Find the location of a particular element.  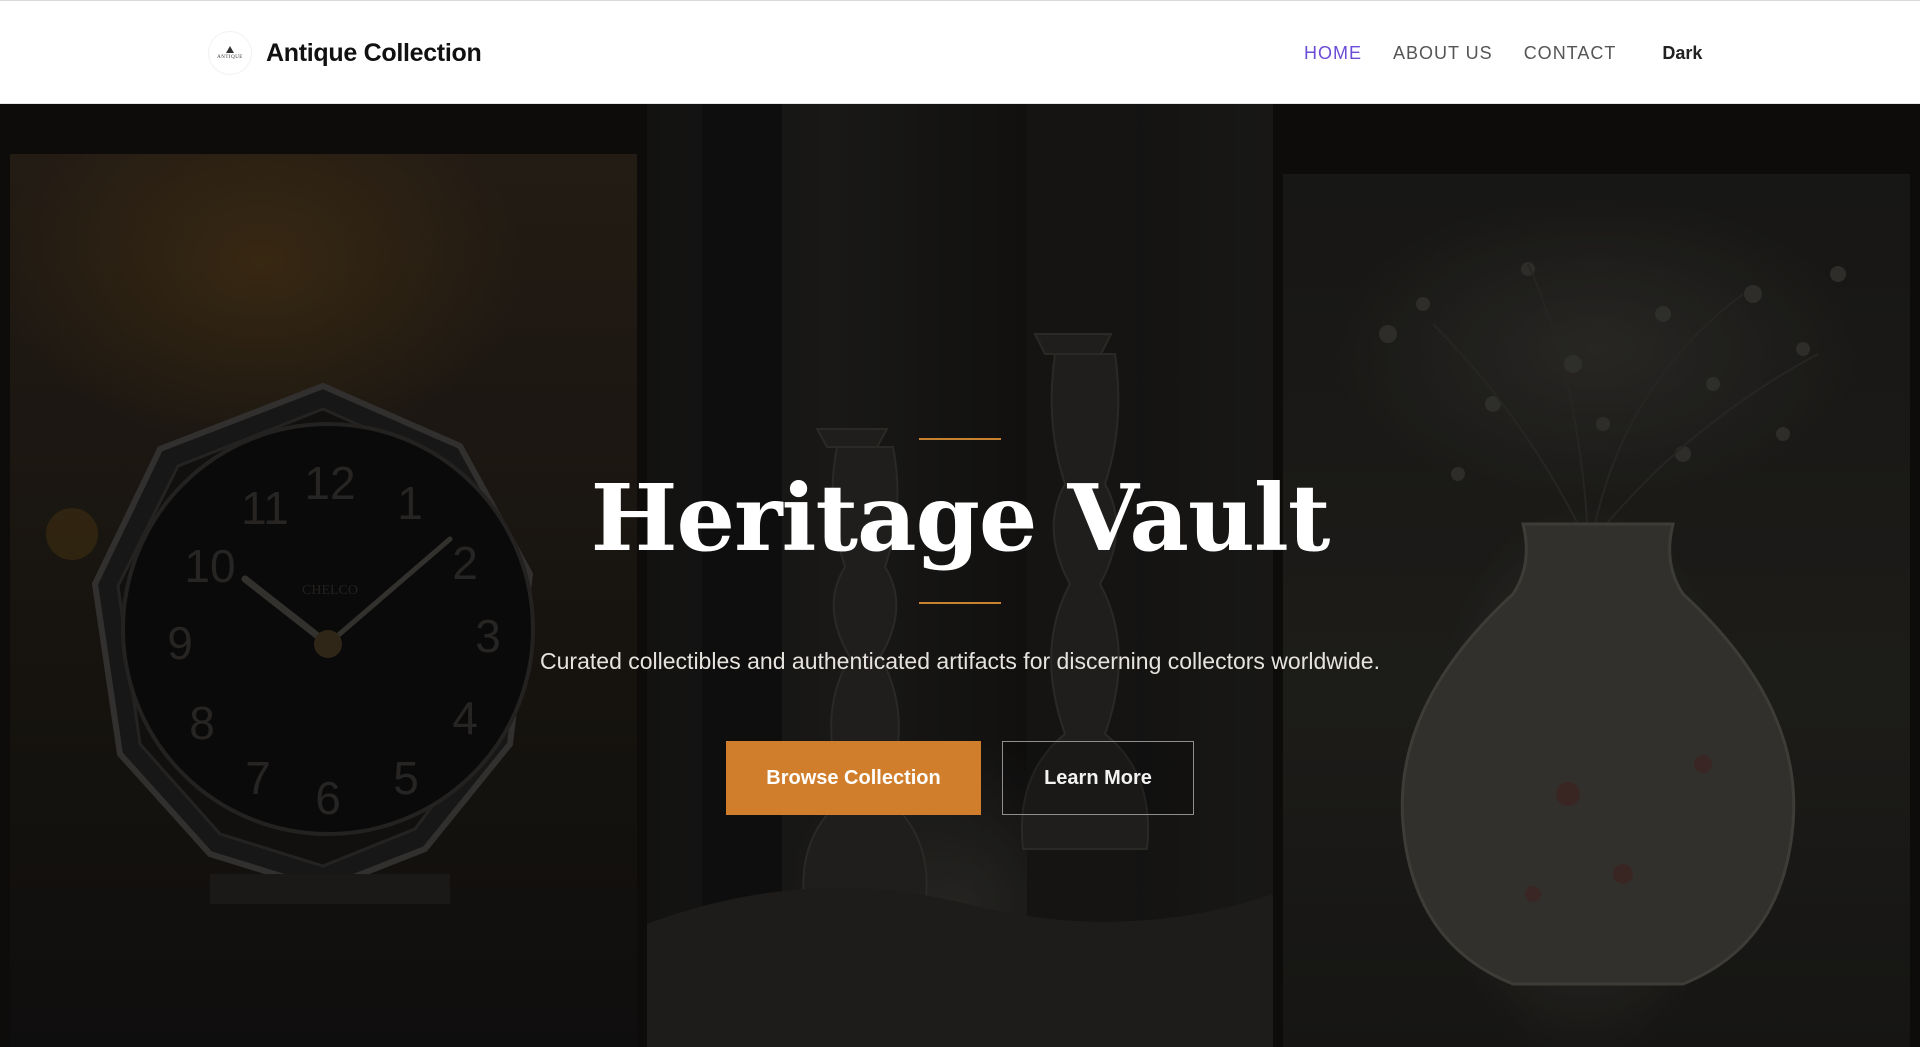

brand-name: Antique Collection is located at coordinates (374, 53).